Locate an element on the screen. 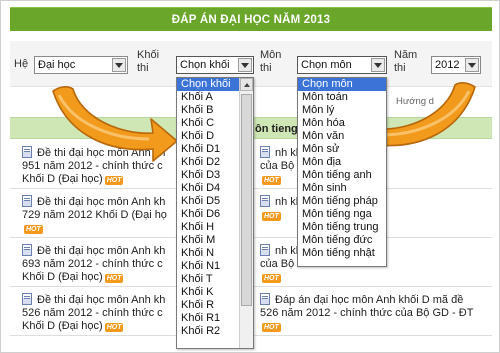 This screenshot has width=500, height=353. scroll-up-icon is located at coordinates (246, 84).